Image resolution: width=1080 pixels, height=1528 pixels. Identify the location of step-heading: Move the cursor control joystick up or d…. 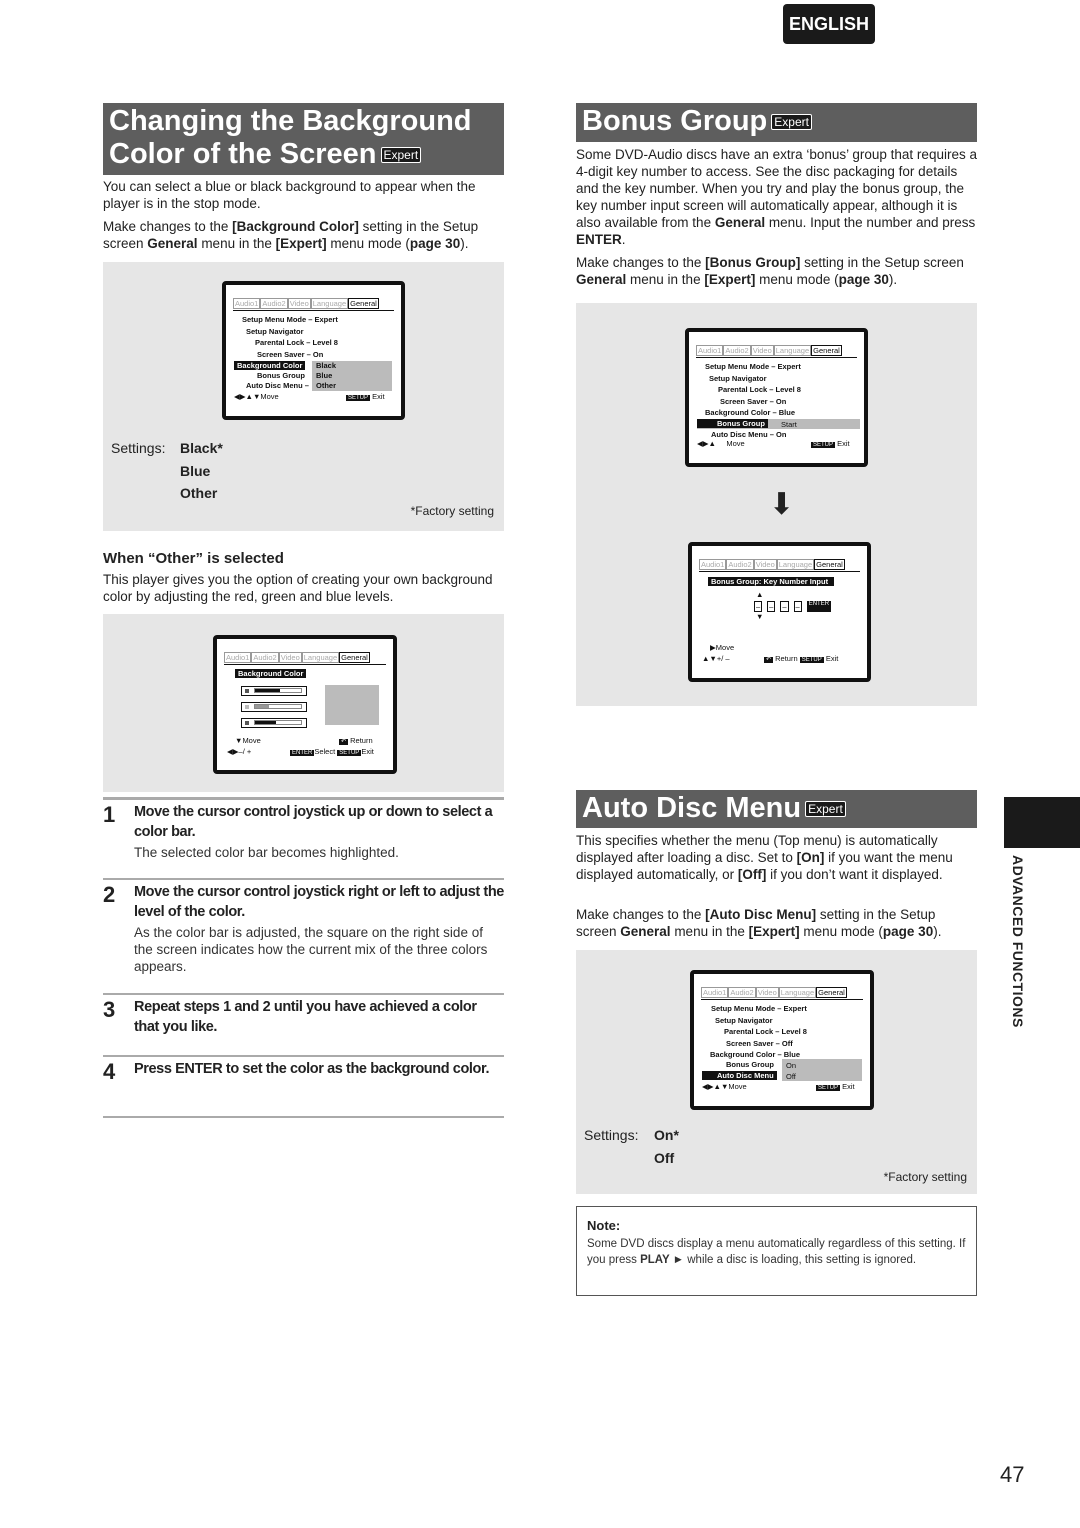
(313, 822).